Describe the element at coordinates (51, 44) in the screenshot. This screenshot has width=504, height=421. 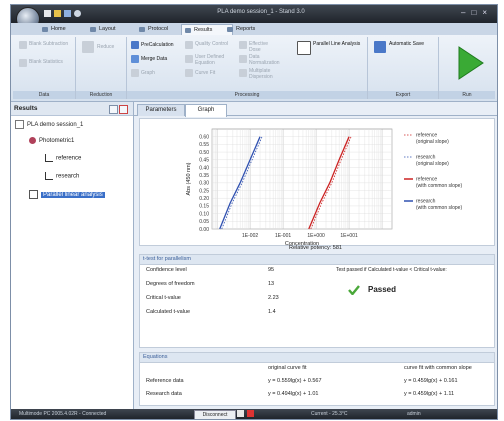
I see `blank-subtraction-button: Blank Subtraction` at that location.